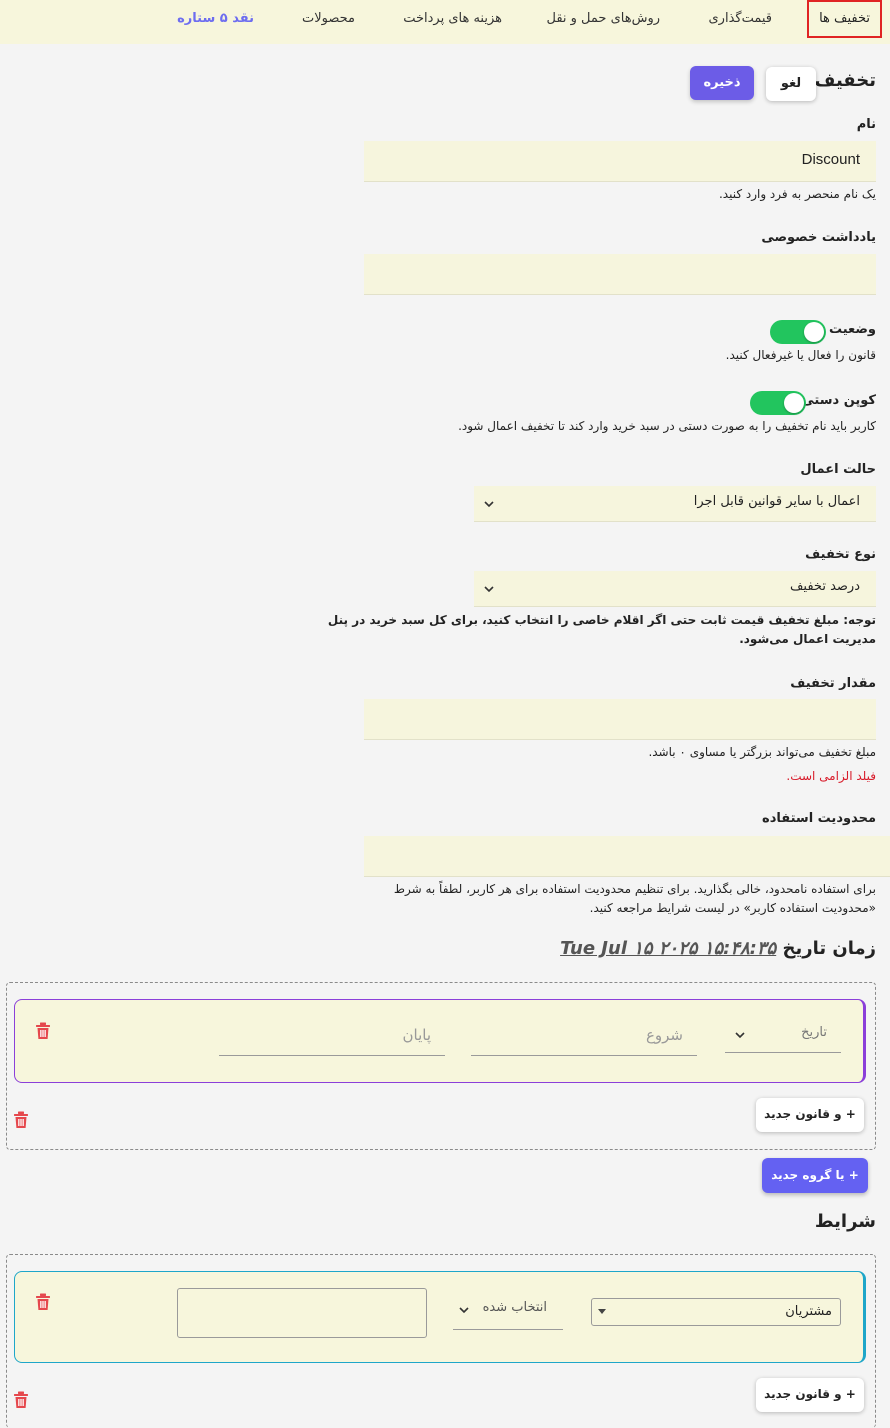 This screenshot has height=1428, width=890. What do you see at coordinates (814, 1032) in the screenshot?
I see `datetime-rule-type-value: تاریخ` at bounding box center [814, 1032].